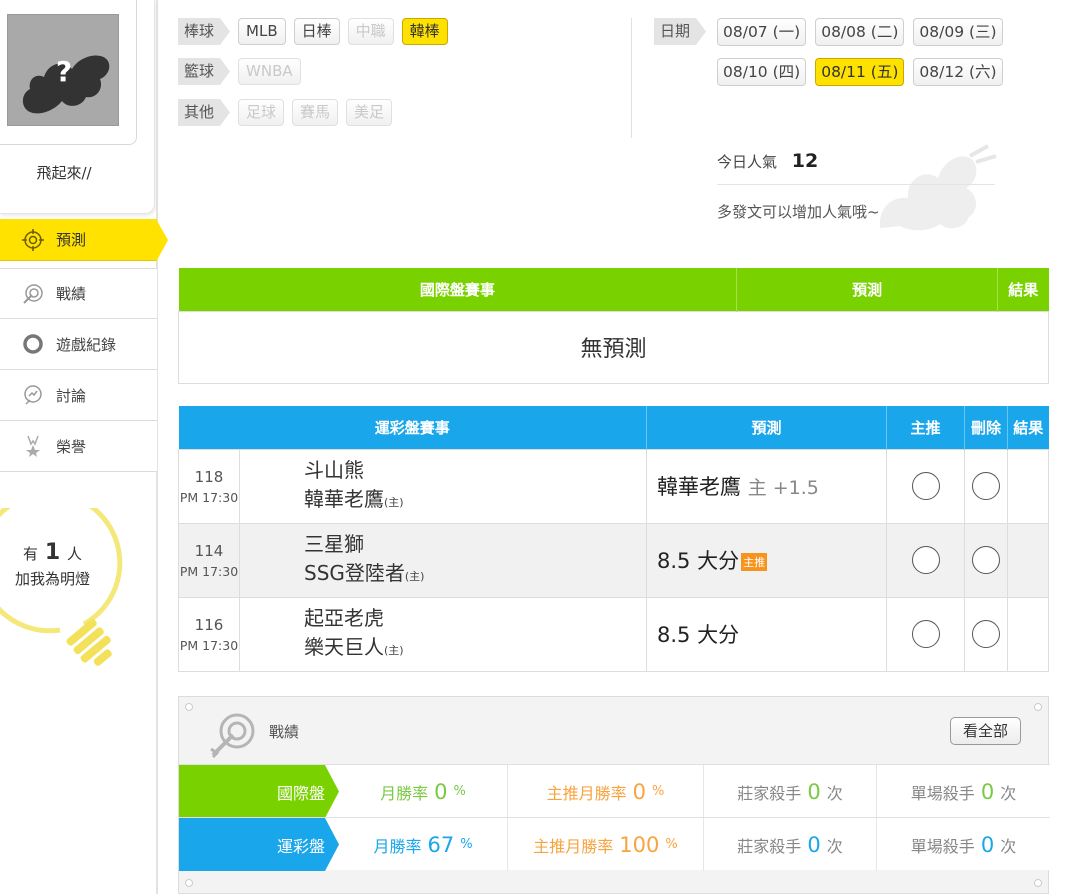 Image resolution: width=1079 pixels, height=894 pixels. Describe the element at coordinates (344, 647) in the screenshot. I see `home-team: 樂天巨人` at that location.